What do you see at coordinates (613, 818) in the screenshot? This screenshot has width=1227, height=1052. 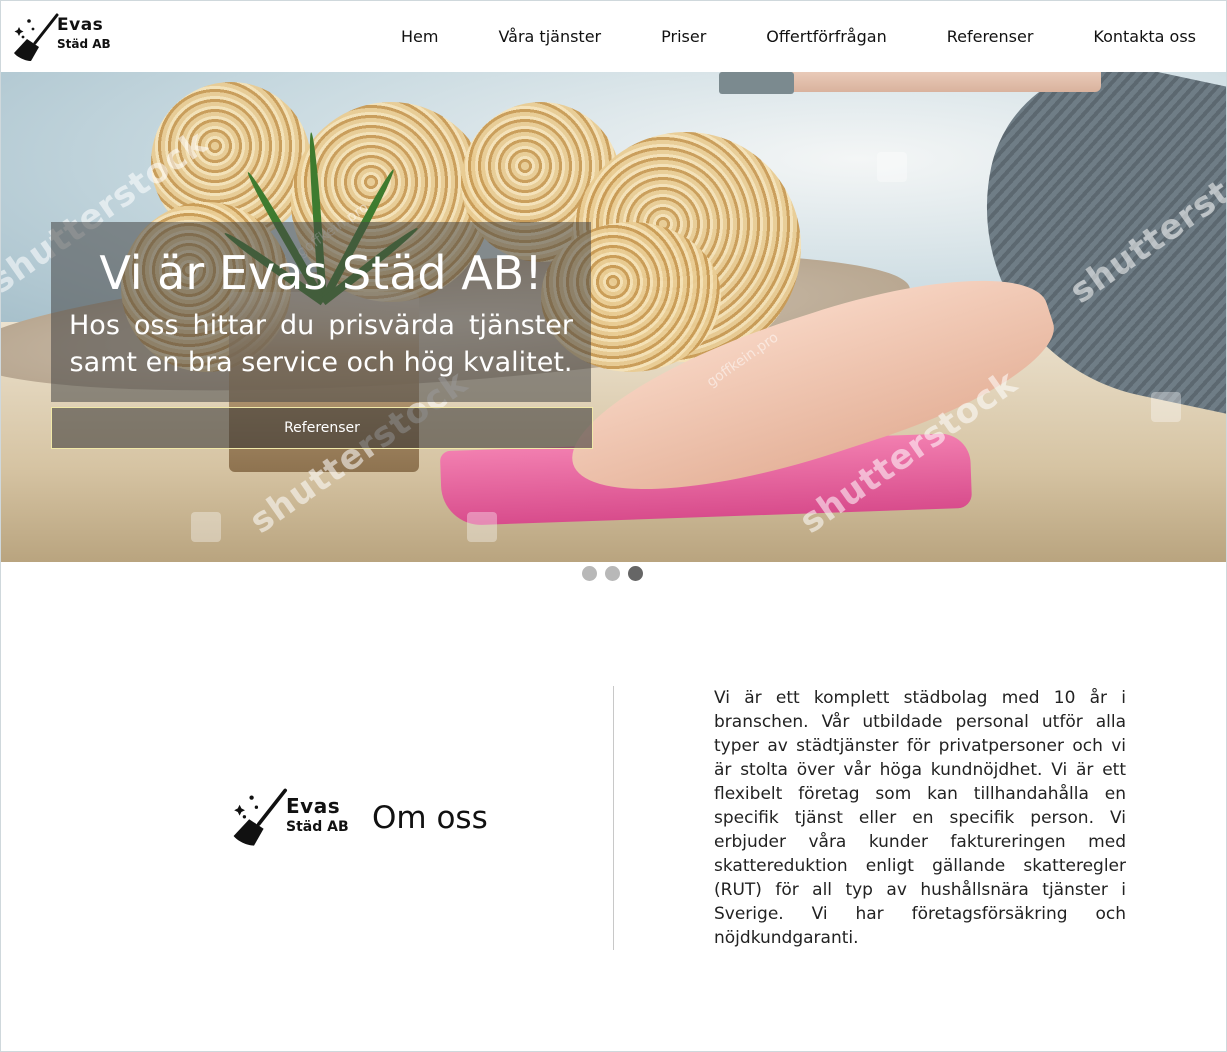 I see `about-divider` at bounding box center [613, 818].